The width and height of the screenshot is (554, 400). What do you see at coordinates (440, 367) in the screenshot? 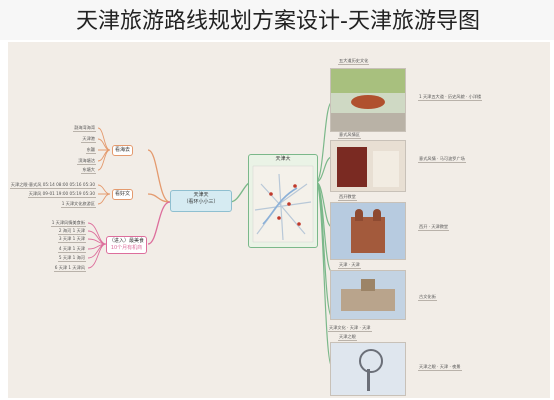
I see `right-item-6-label: 天津之眼 · 天津 · 夜景` at bounding box center [440, 367].